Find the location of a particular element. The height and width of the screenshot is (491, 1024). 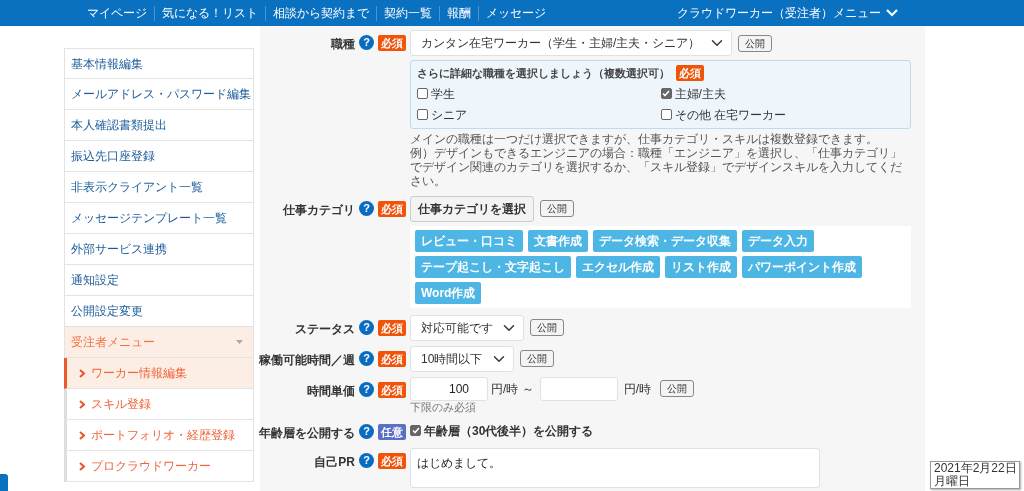

sidebar-item: 基本情報編集 is located at coordinates (159, 63).